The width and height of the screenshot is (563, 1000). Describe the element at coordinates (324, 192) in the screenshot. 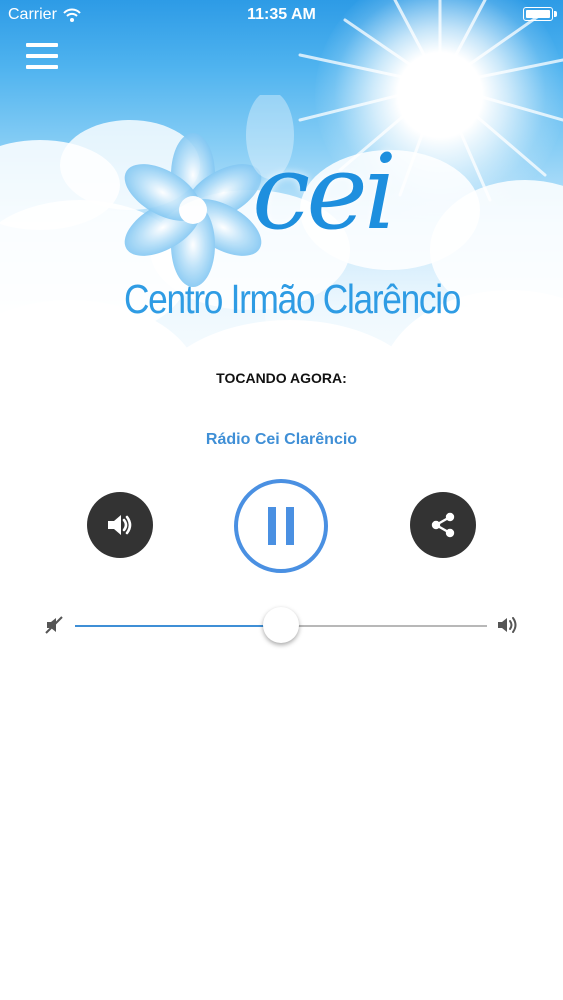

I see `logo-brand-text: cei` at that location.